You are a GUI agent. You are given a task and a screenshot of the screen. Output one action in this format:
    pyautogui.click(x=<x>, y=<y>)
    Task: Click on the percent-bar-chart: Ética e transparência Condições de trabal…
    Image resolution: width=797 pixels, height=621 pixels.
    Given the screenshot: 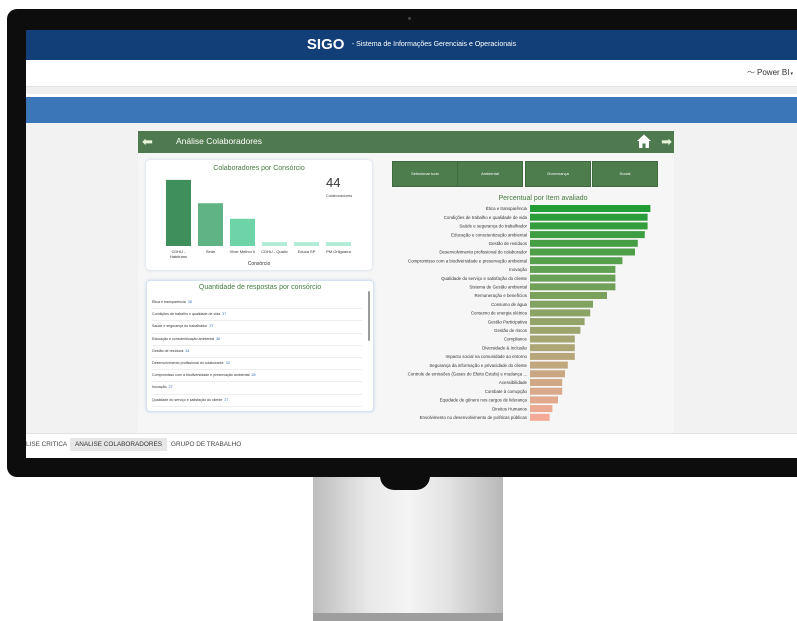 What is the action you would take?
    pyautogui.click(x=529, y=313)
    